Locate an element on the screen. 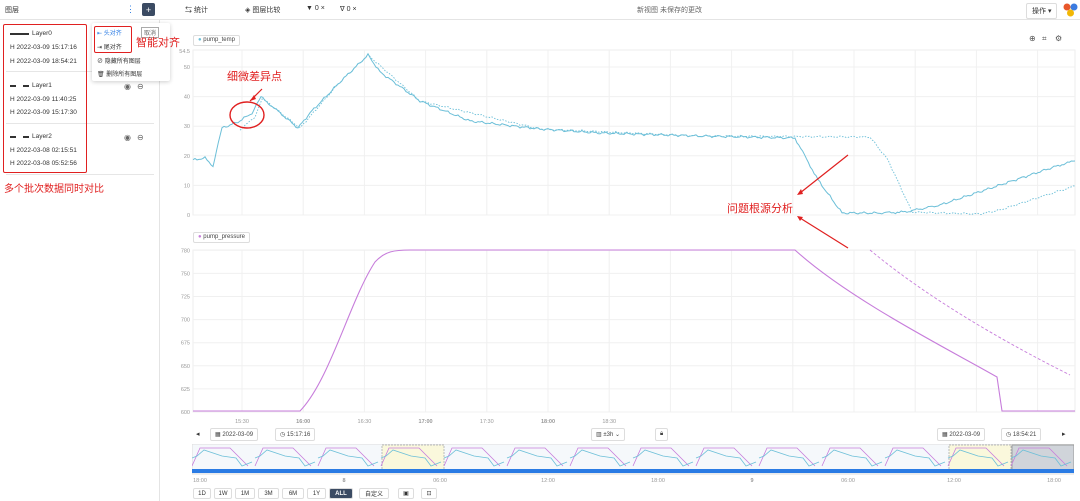 The image size is (1080, 501). end-time-input: ◷ 18:54:21 is located at coordinates (1021, 434).